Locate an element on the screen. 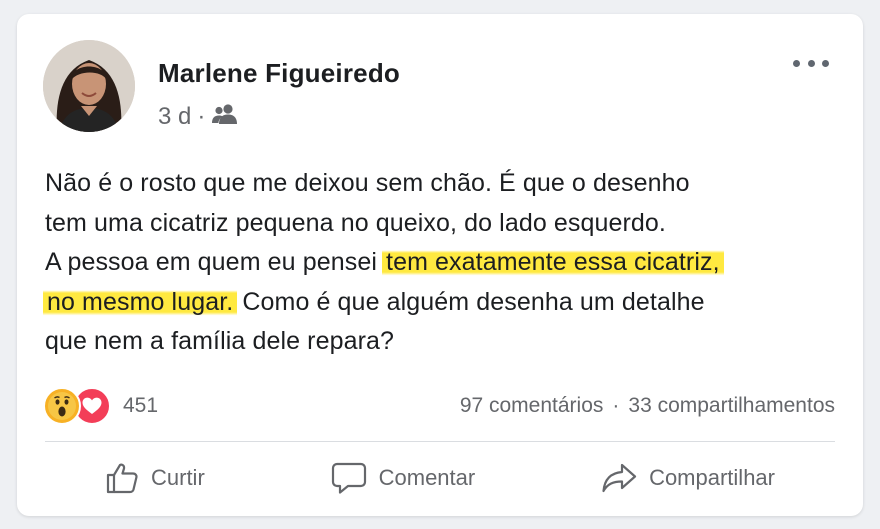 The width and height of the screenshot is (880, 529). comments-count: 97 comentários is located at coordinates (532, 406).